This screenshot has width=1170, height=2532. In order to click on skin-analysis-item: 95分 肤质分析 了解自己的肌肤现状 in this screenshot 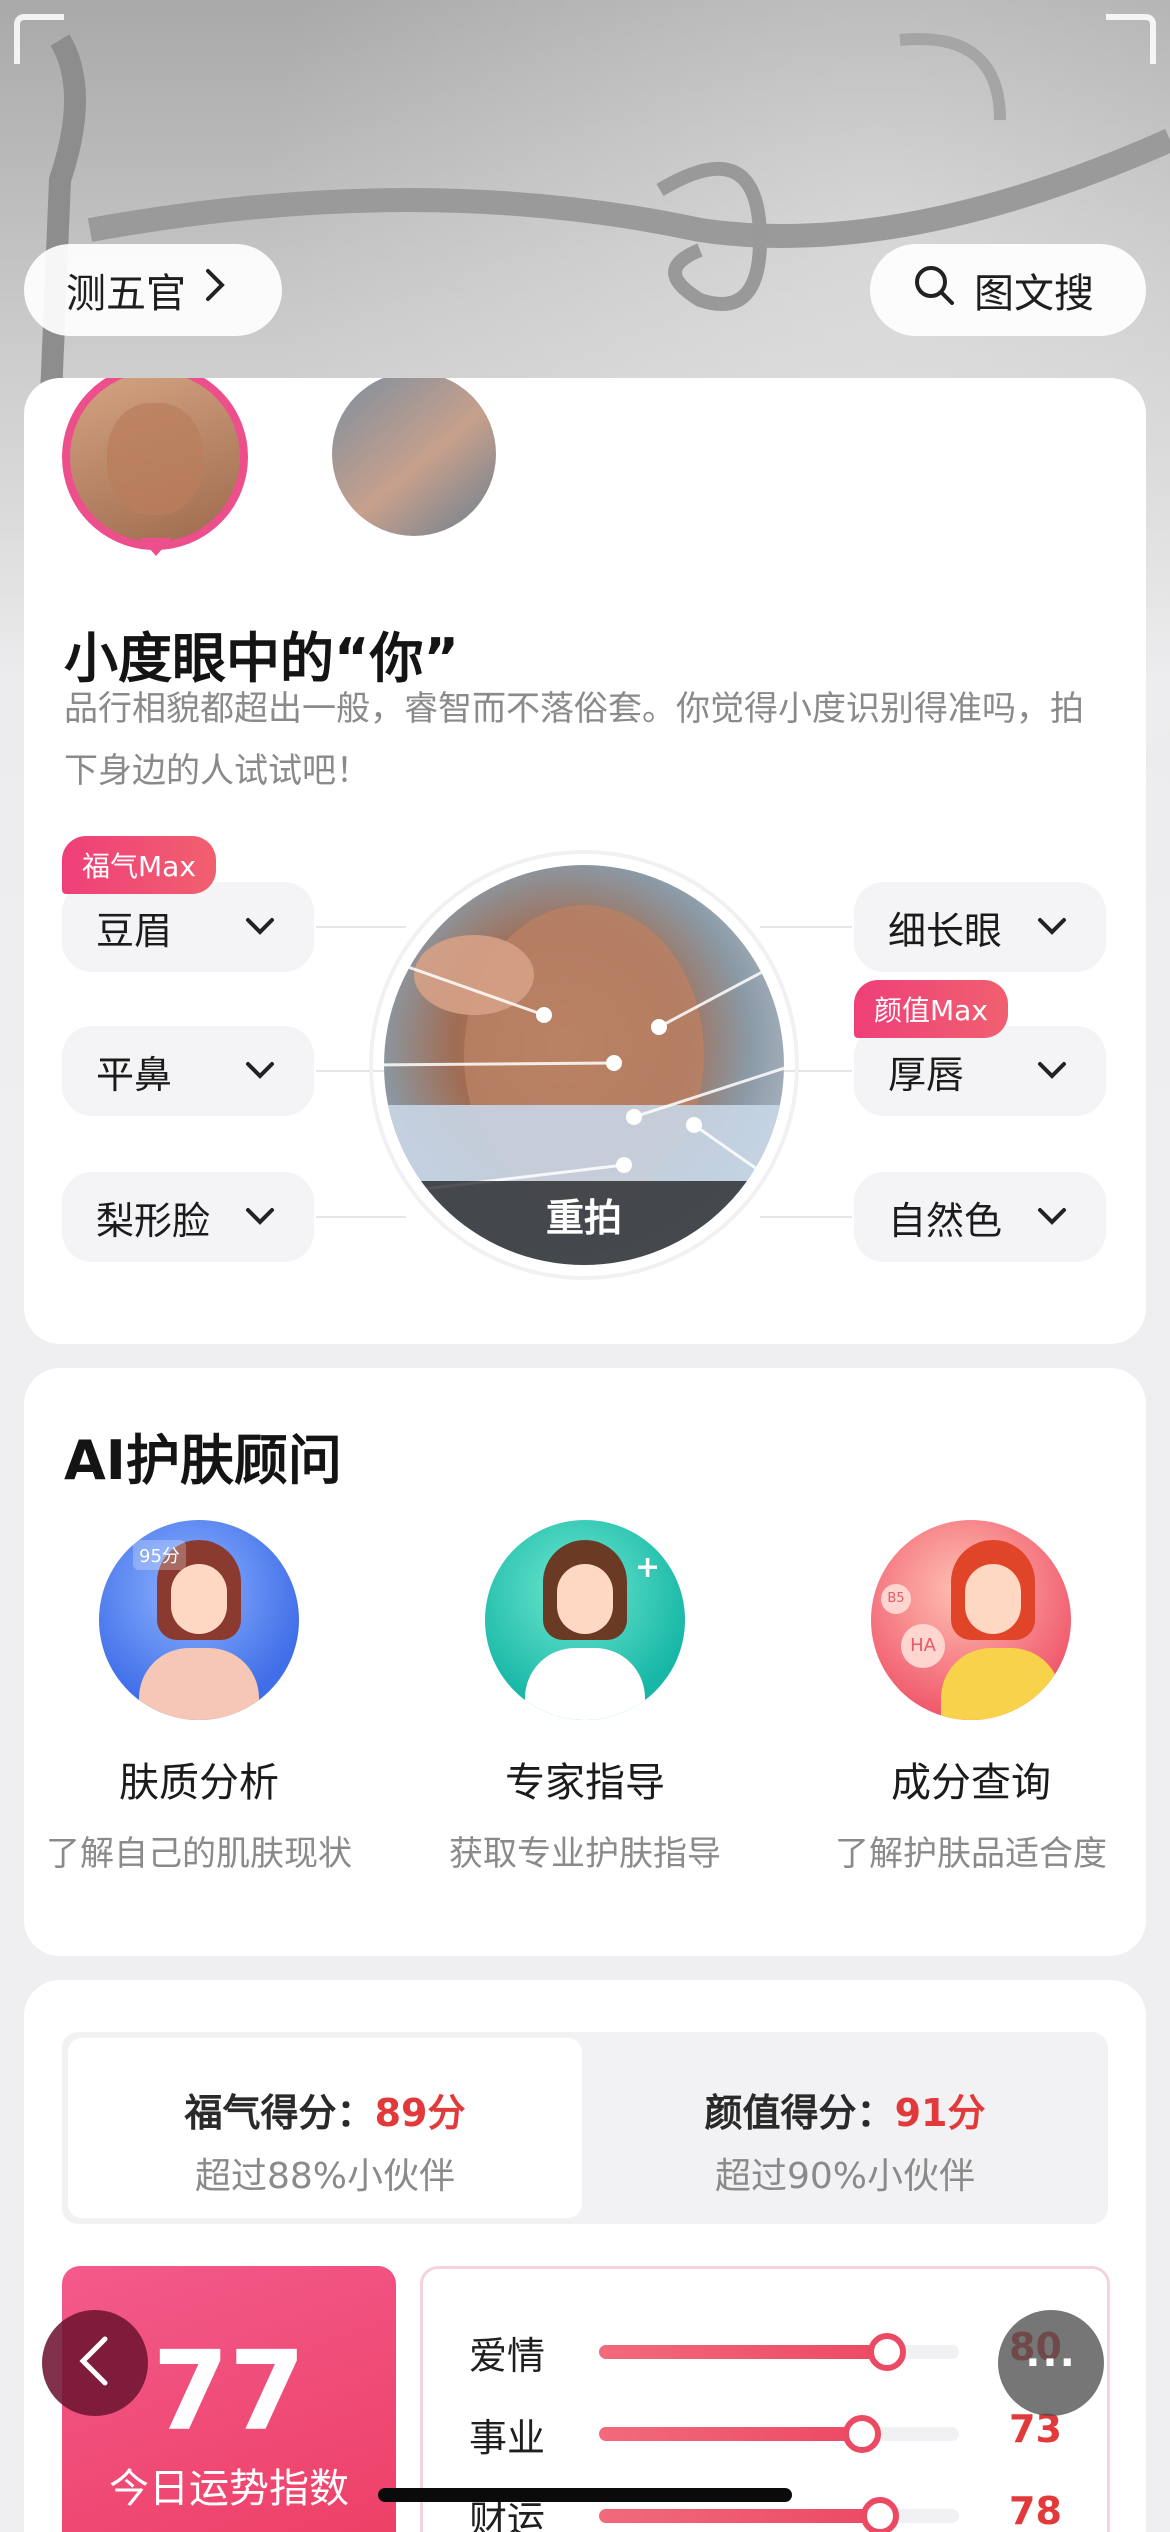, I will do `click(199, 1697)`.